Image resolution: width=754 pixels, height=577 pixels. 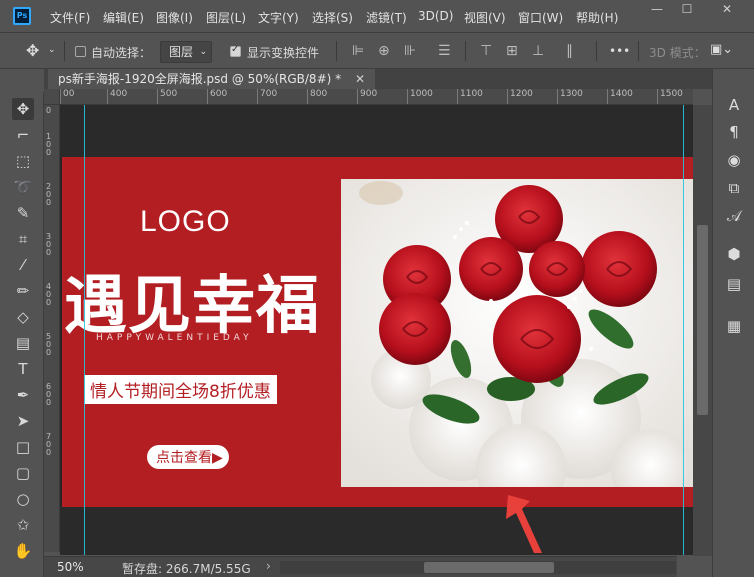 What do you see at coordinates (677, 53) in the screenshot?
I see `3d-mode-label: 3D 模式：` at bounding box center [677, 53].